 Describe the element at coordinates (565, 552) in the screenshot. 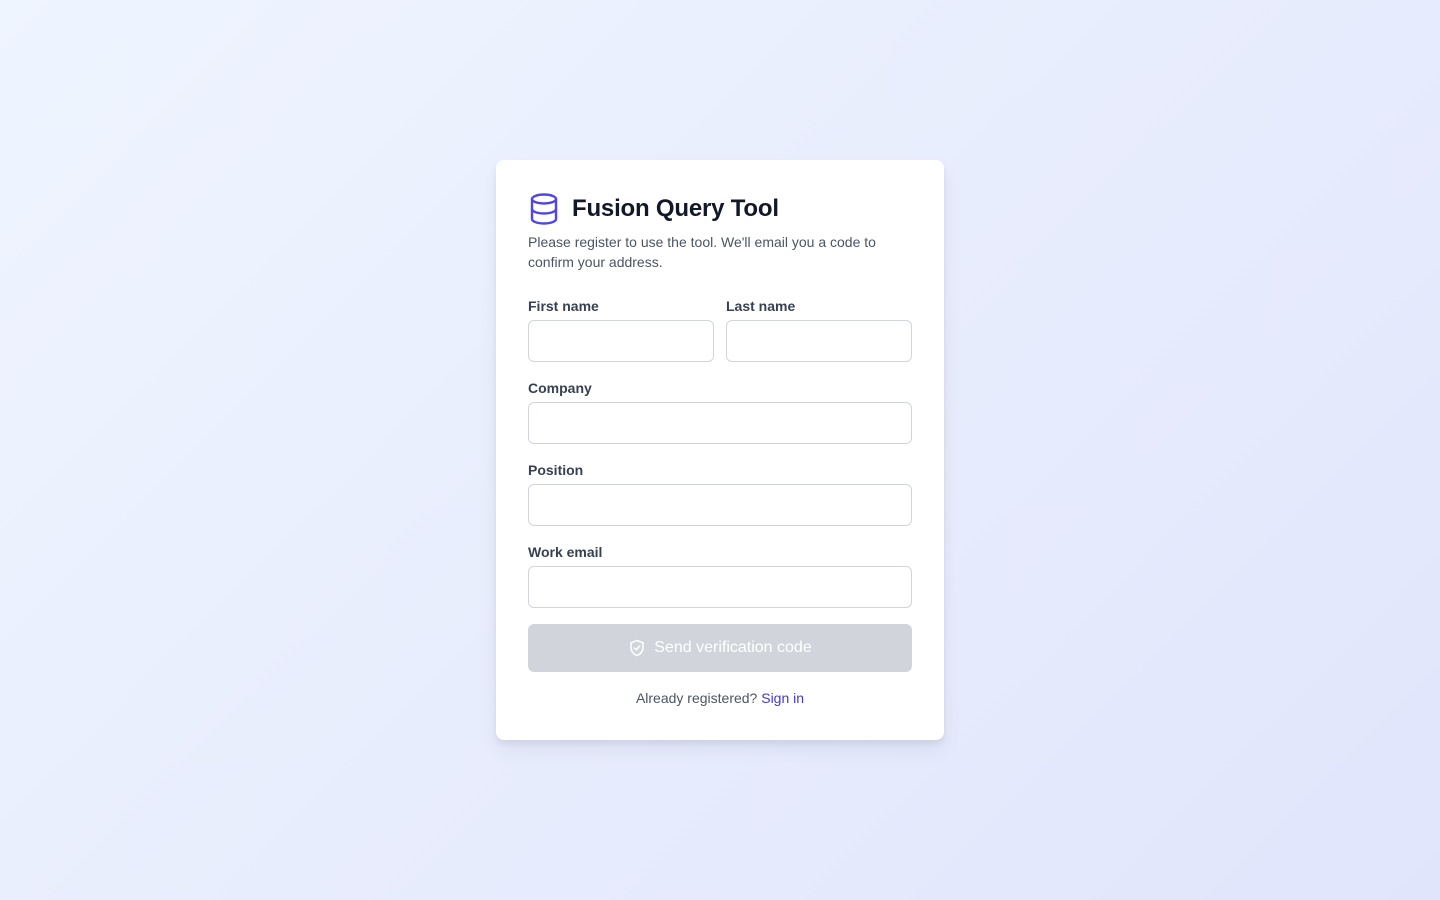

I see `work-email-label: Work email` at that location.